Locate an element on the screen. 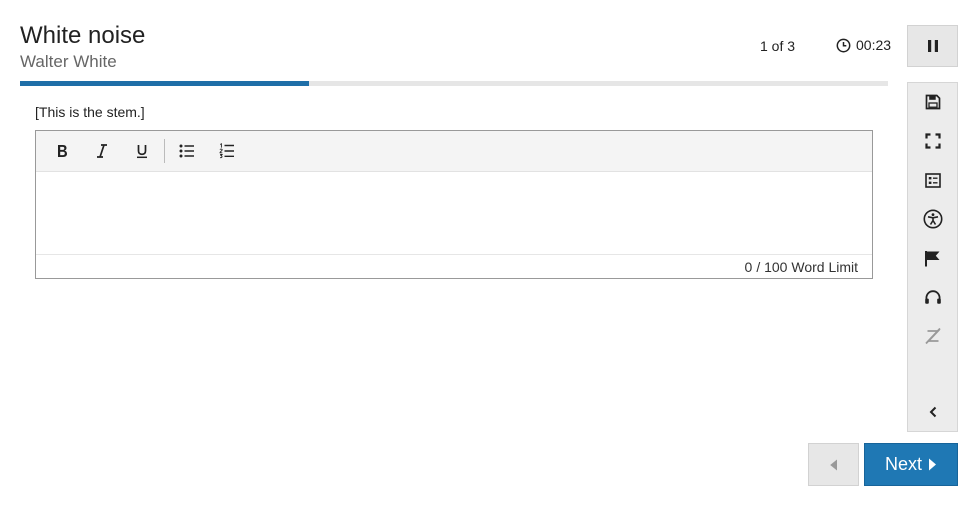 The image size is (980, 514). next-button: Next is located at coordinates (911, 464).